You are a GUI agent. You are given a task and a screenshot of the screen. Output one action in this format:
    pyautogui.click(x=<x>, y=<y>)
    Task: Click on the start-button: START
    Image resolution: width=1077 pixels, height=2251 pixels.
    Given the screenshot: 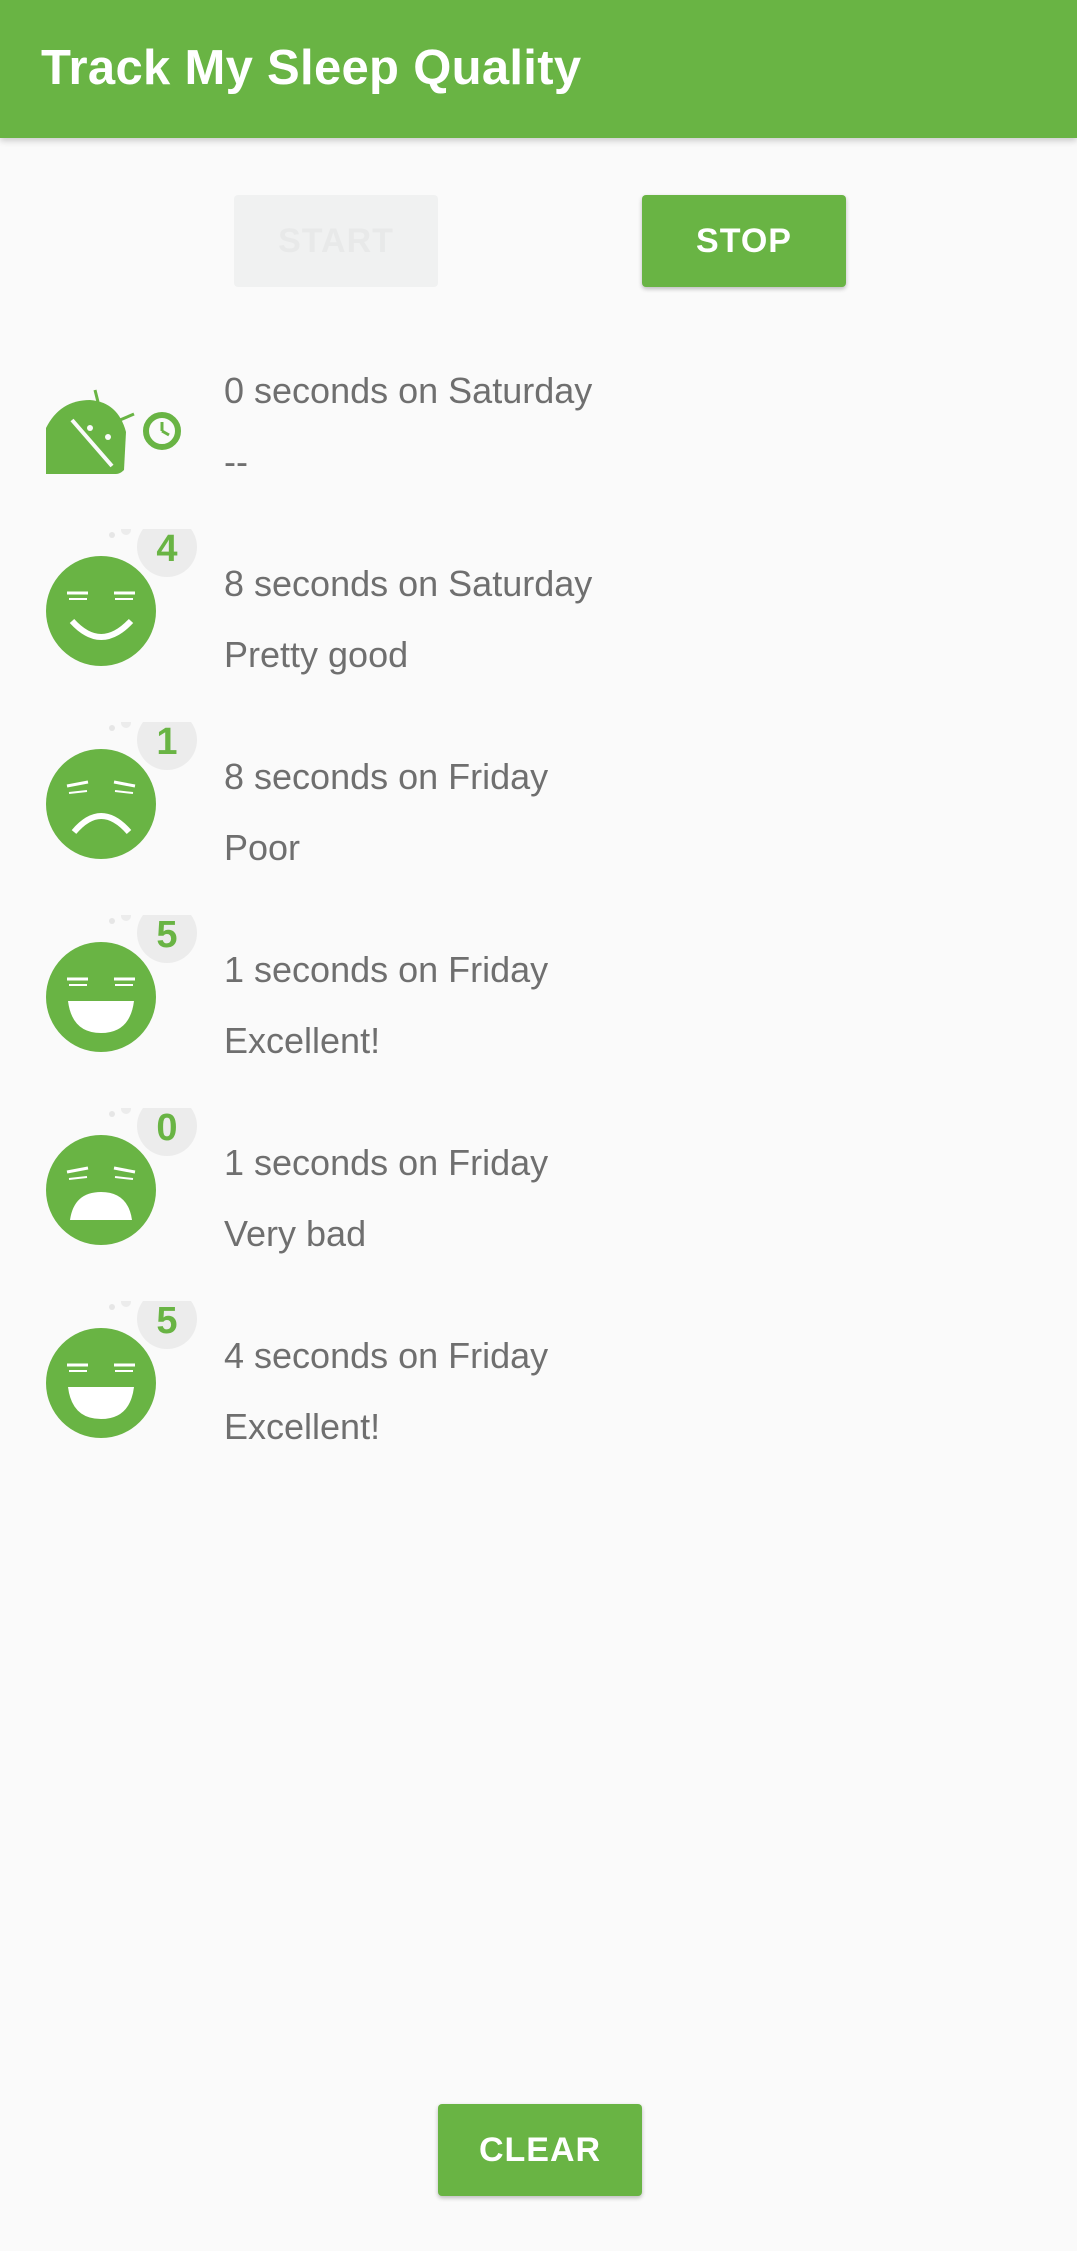 What is the action you would take?
    pyautogui.click(x=336, y=241)
    